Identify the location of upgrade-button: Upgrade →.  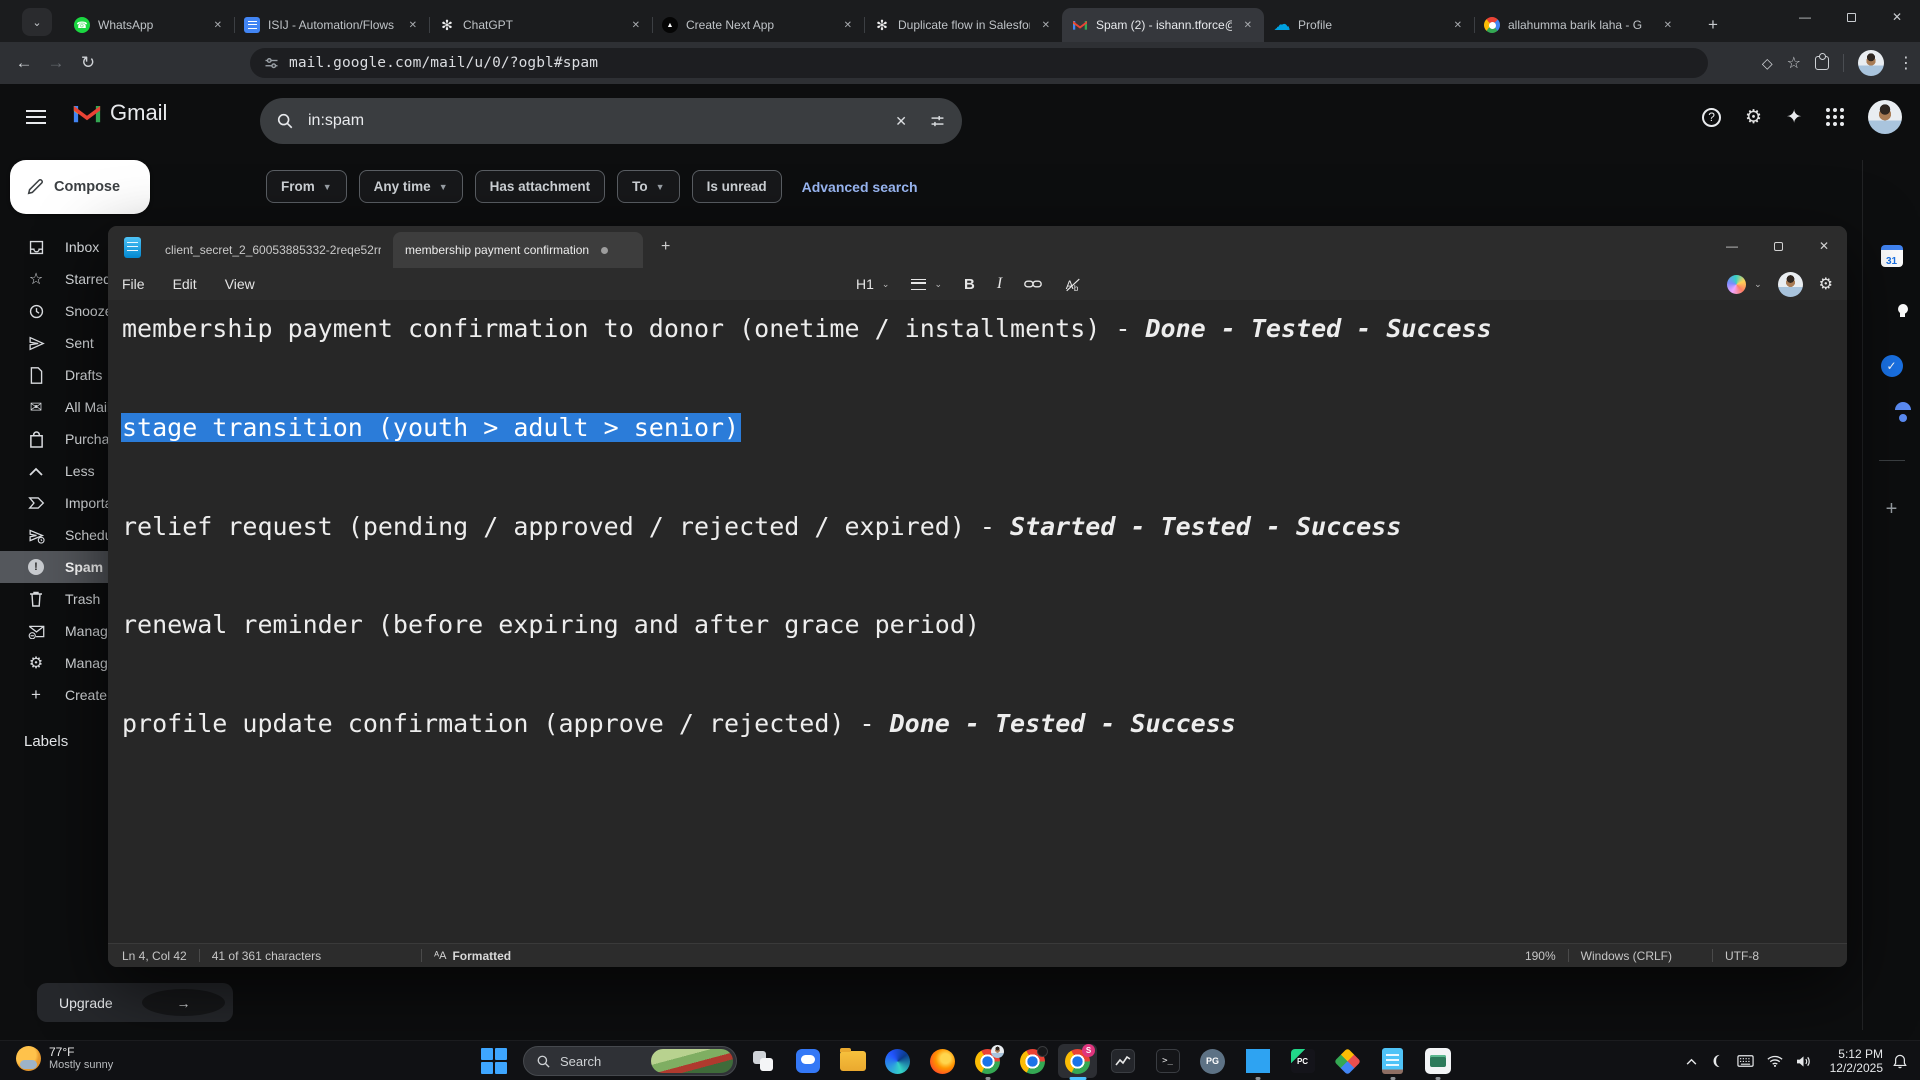
(135, 1002).